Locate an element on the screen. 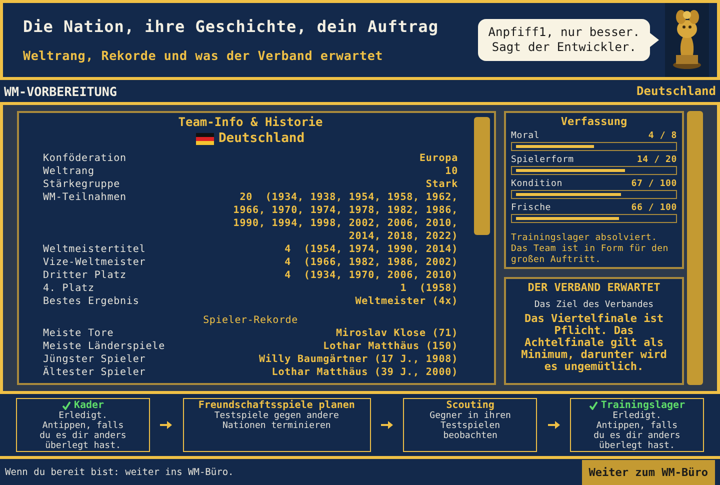 Image resolution: width=720 pixels, height=485 pixels. goal-text: Das Viertelfinale ist Pflicht. Das Achtelfinale gilt als Minimum, darunter wird es ungemütlich. is located at coordinates (594, 343).